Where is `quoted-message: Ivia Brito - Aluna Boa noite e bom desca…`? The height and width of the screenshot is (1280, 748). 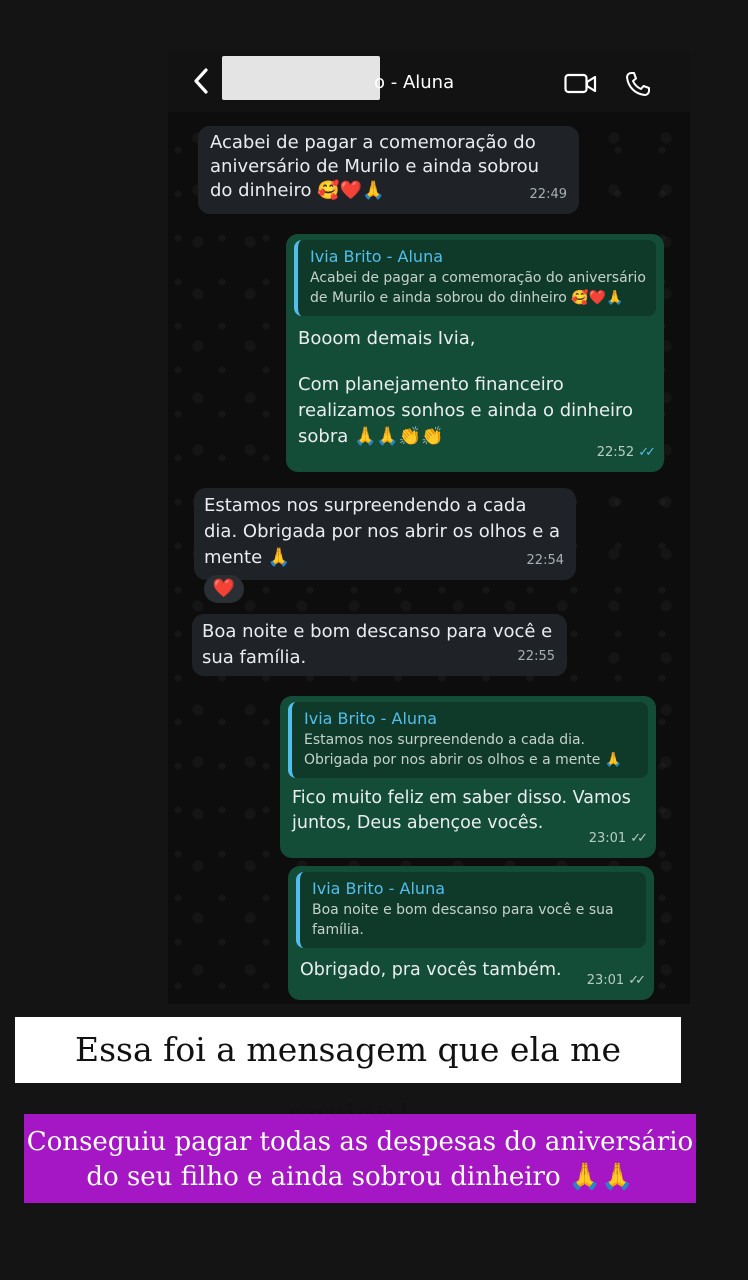 quoted-message: Ivia Brito - Aluna Boa noite e bom desca… is located at coordinates (471, 910).